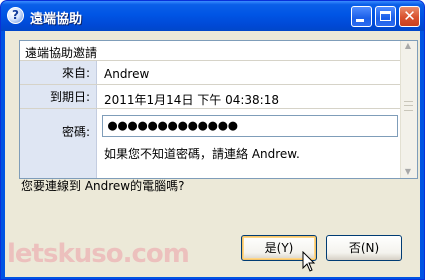  Describe the element at coordinates (408, 46) in the screenshot. I see `scroll-up-arrow-icon: ▲` at that location.